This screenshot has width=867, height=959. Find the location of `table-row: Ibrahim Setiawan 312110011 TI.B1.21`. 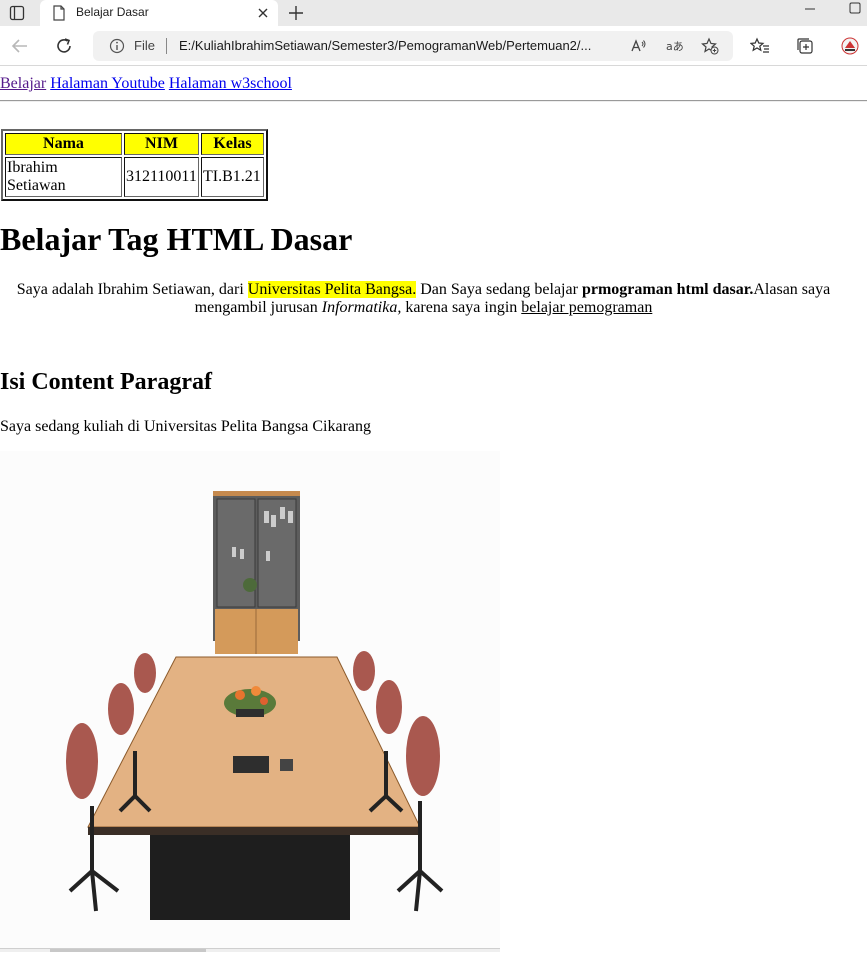

table-row: Ibrahim Setiawan 312110011 TI.B1.21 is located at coordinates (134, 177).